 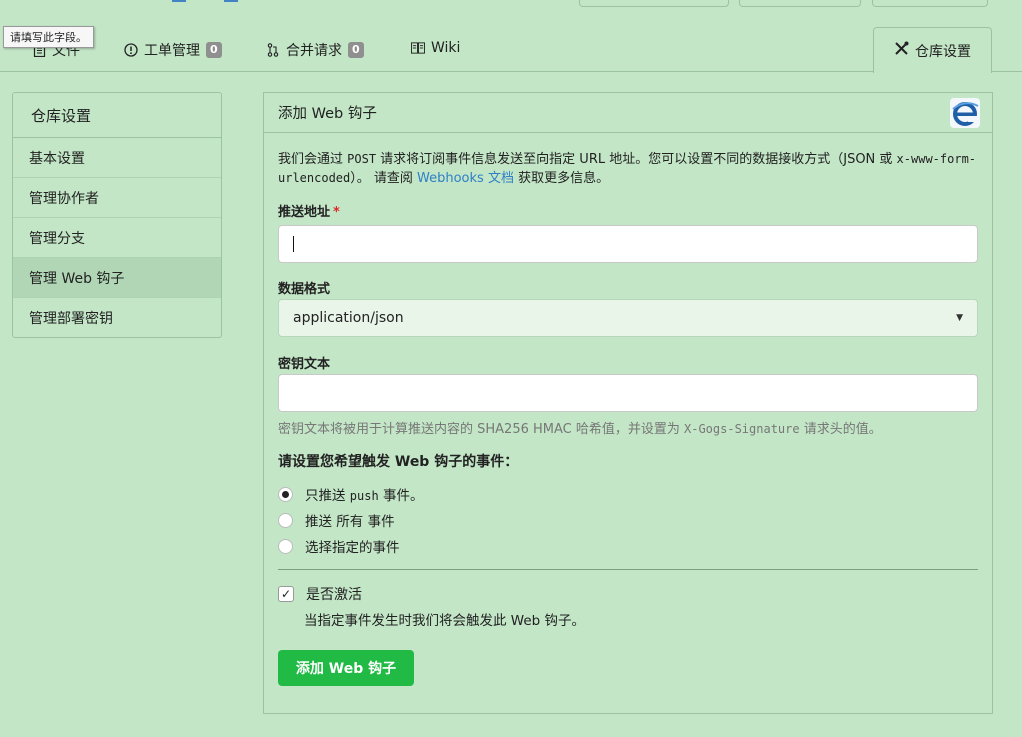 What do you see at coordinates (446, 48) in the screenshot?
I see `tab-label: Wiki` at bounding box center [446, 48].